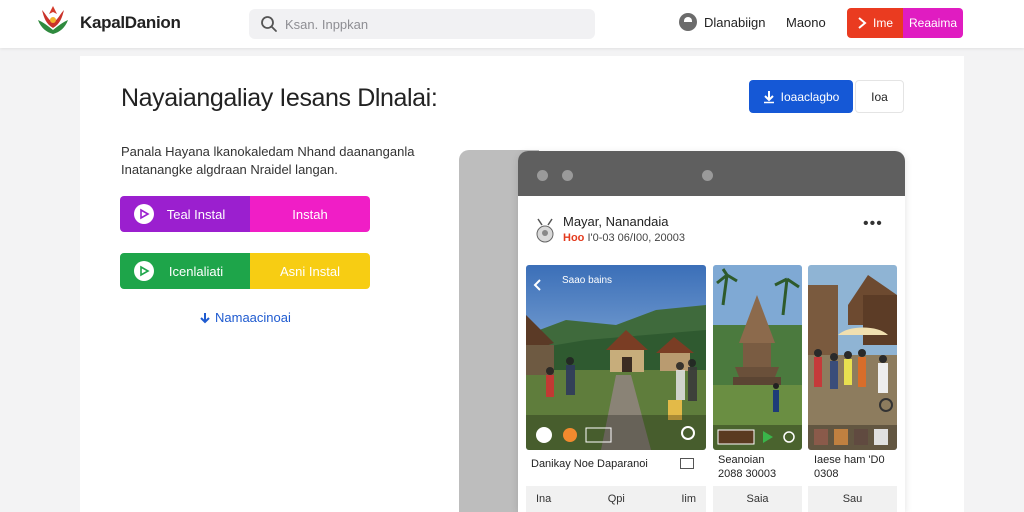 This screenshot has width=1024, height=512. I want to click on footer-action-2-label: Saia, so click(757, 499).